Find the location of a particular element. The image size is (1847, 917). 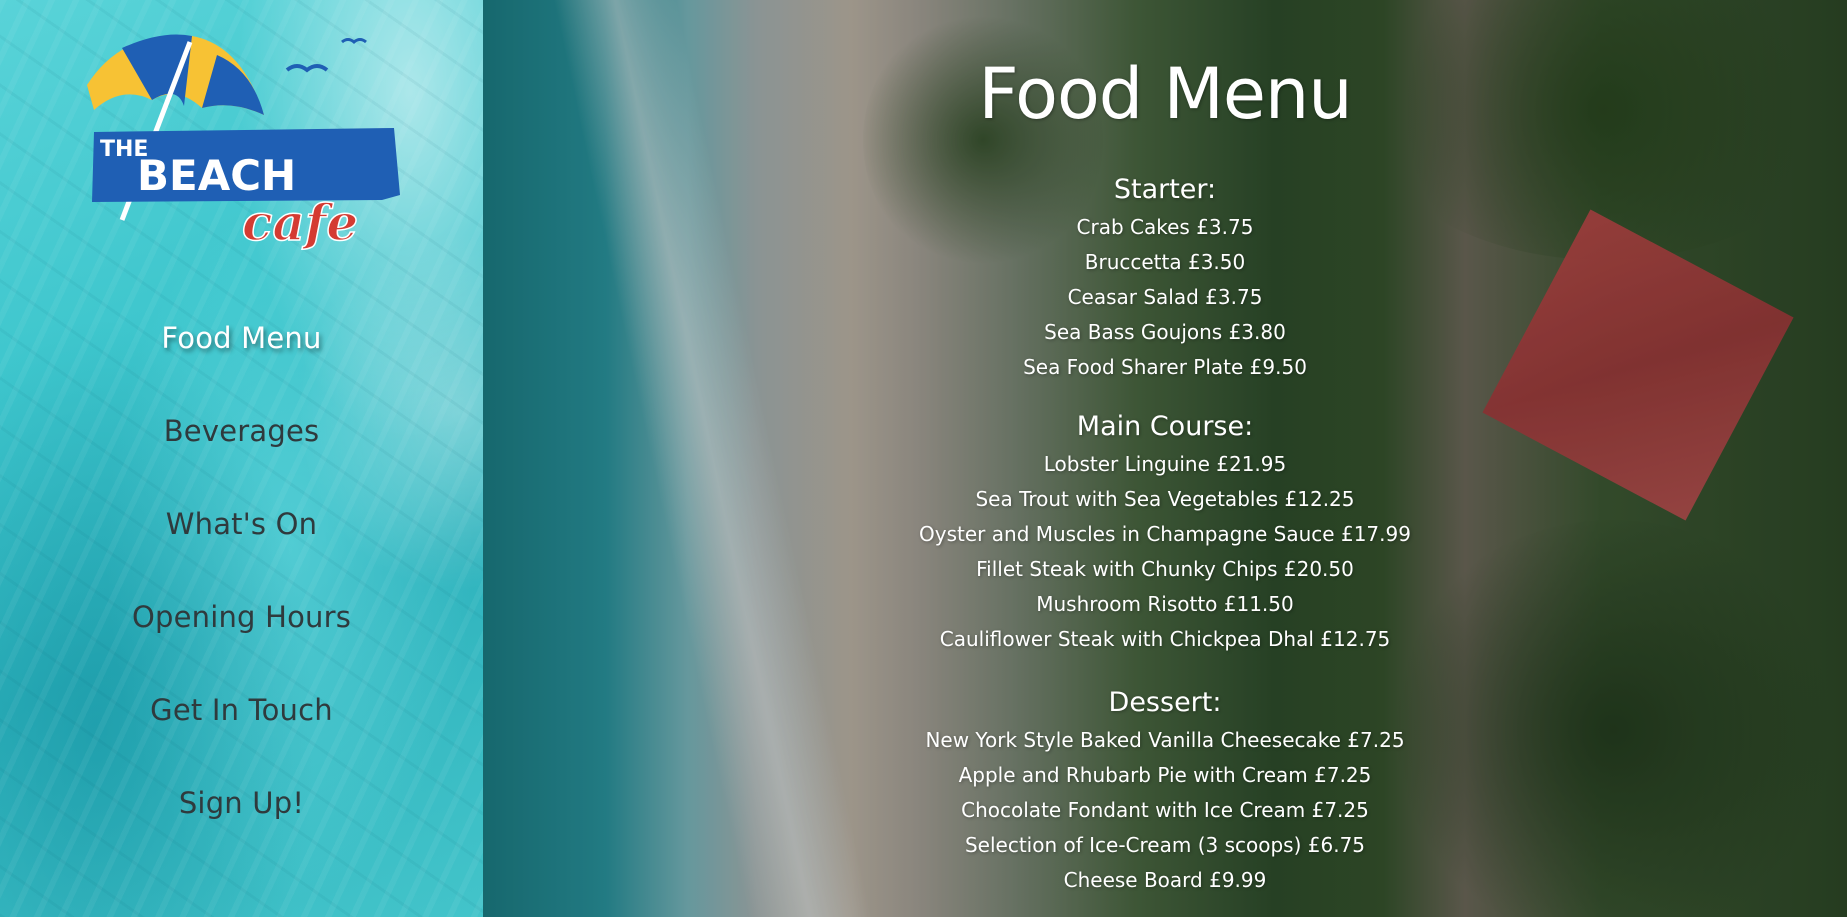

menu-item: Lobster Linguine £21.95 is located at coordinates (1165, 464).